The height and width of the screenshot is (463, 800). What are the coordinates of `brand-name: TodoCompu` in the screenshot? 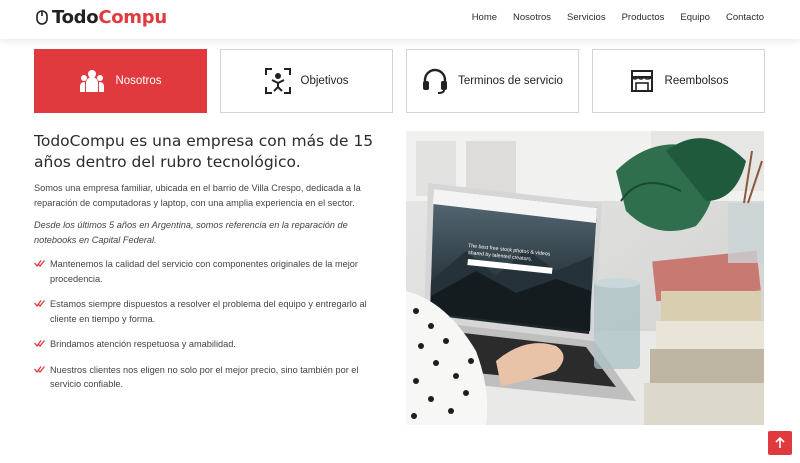 It's located at (109, 17).